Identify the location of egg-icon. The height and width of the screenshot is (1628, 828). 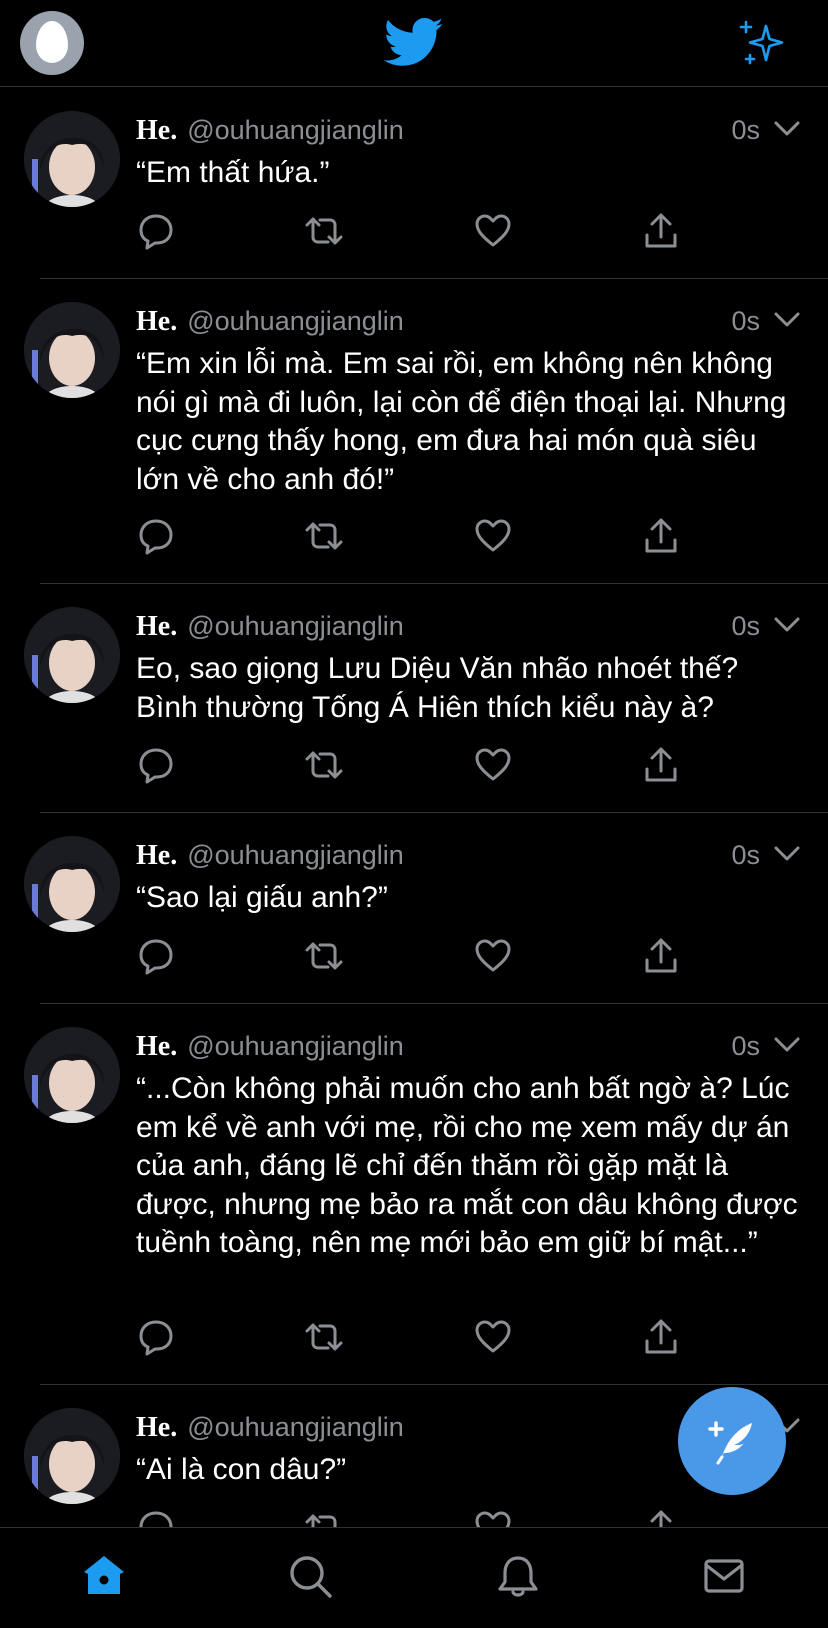
(52, 42).